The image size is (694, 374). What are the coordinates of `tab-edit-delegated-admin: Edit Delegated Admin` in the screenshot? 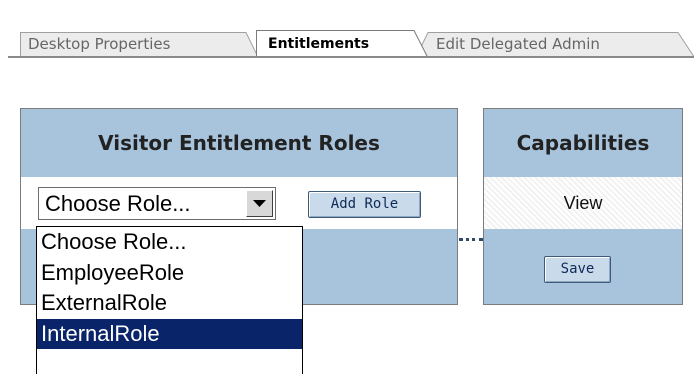 It's located at (555, 44).